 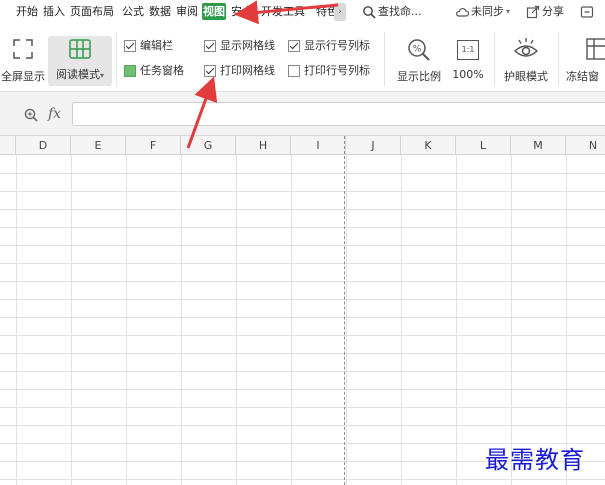 What do you see at coordinates (160, 11) in the screenshot?
I see `tab-data: 数据` at bounding box center [160, 11].